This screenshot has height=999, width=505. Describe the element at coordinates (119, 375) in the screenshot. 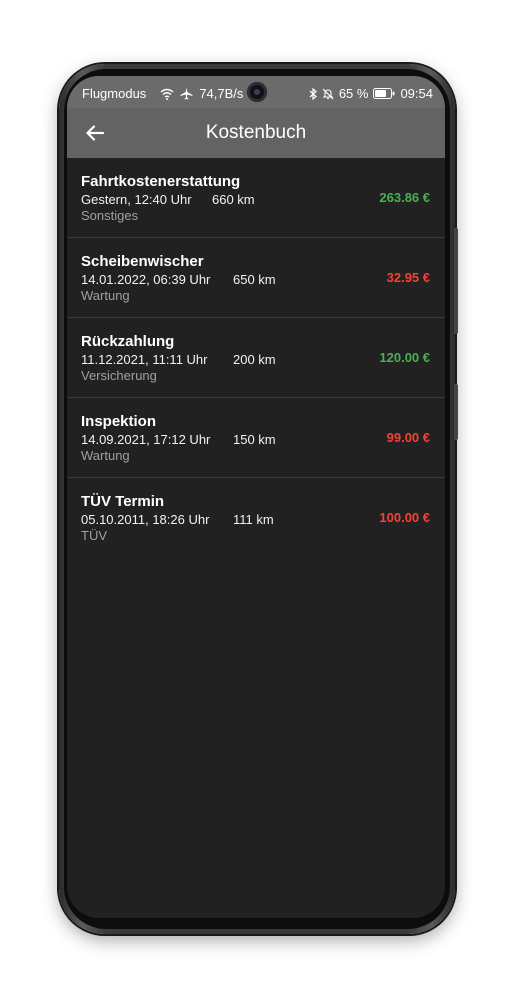

I see `entry-category: Versicherung` at that location.